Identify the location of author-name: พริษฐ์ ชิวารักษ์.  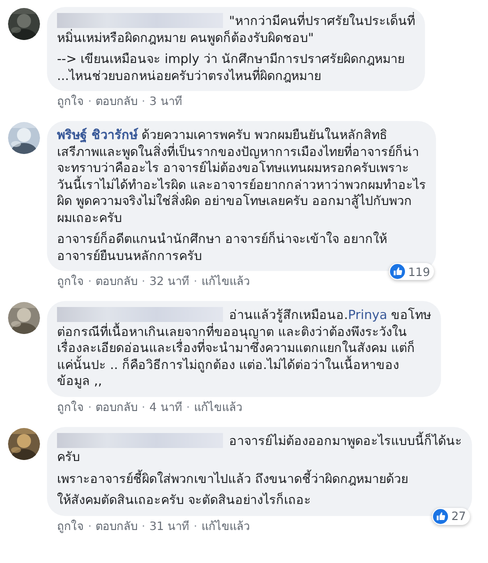
(97, 134).